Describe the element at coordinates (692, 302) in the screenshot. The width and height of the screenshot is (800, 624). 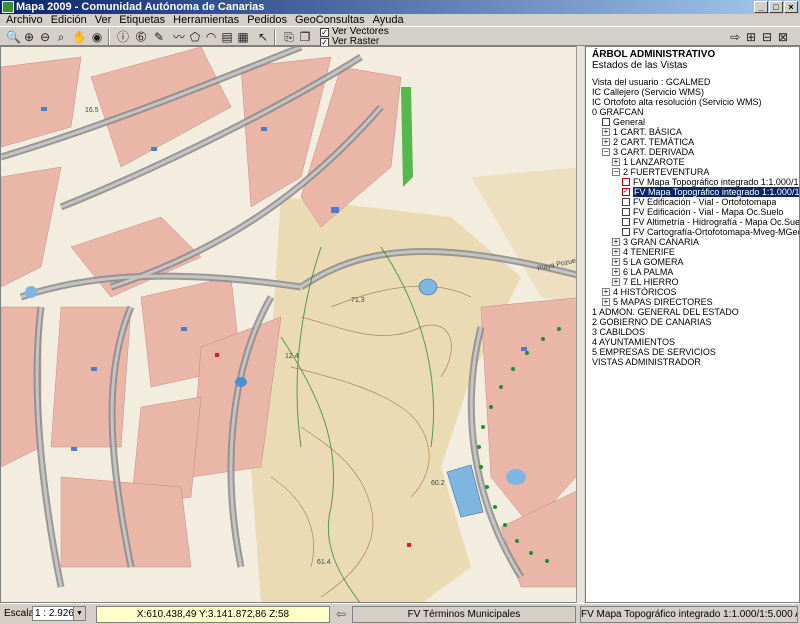
I see `tree-node: +5 MAPAS DIRECTORES` at that location.